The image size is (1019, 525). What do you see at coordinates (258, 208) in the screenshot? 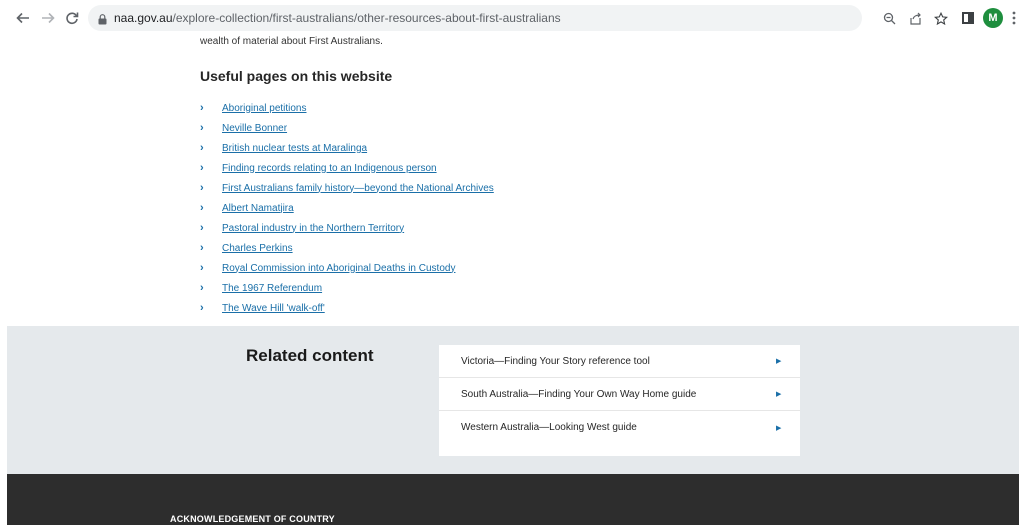
I see `useful-page-link: Albert Namatjira` at bounding box center [258, 208].